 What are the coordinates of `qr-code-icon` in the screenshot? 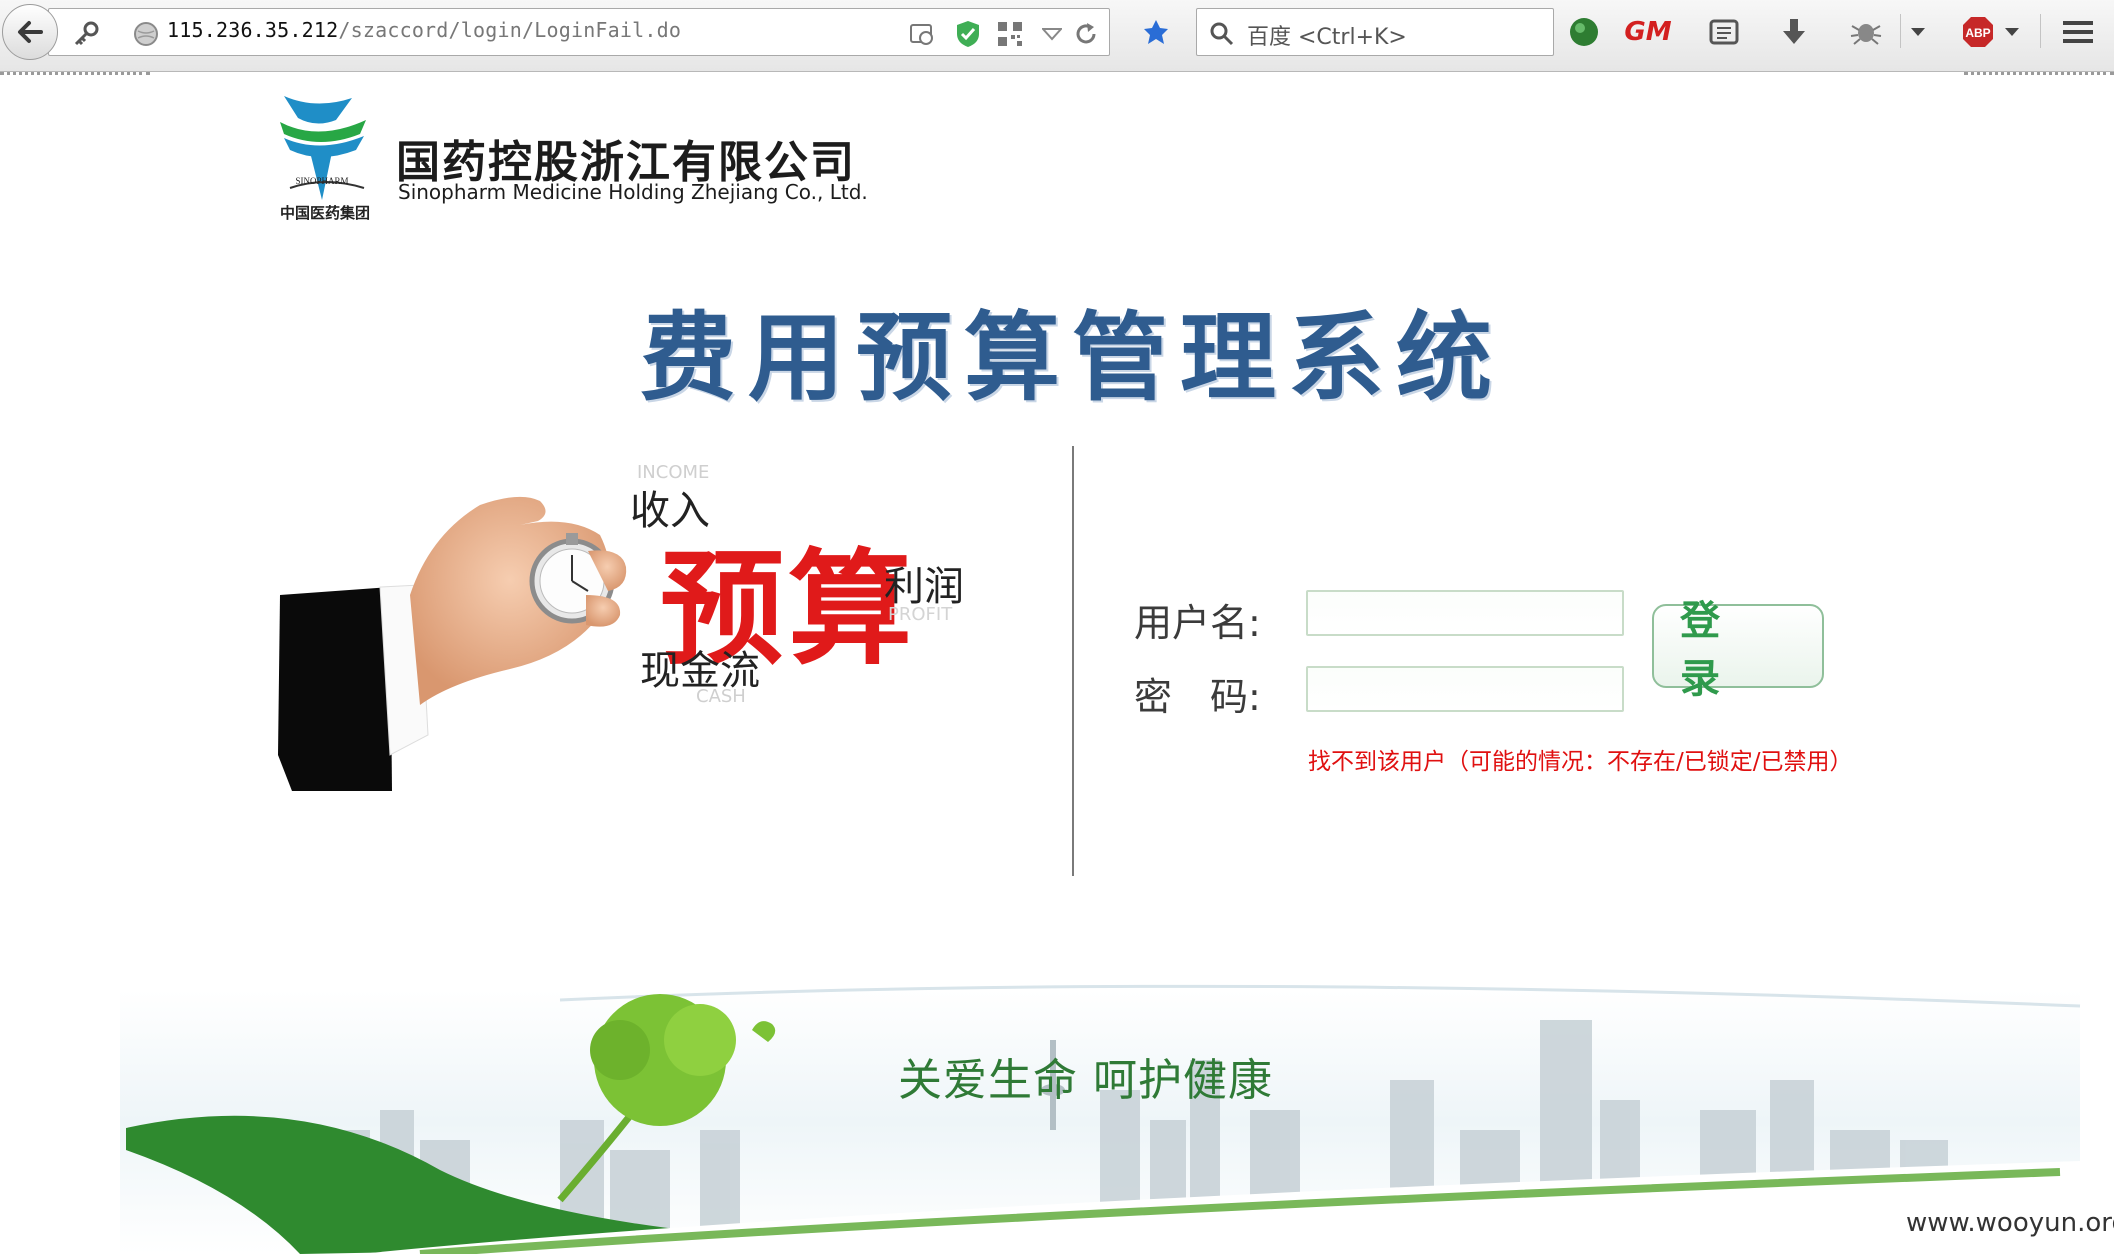 It's located at (1010, 34).